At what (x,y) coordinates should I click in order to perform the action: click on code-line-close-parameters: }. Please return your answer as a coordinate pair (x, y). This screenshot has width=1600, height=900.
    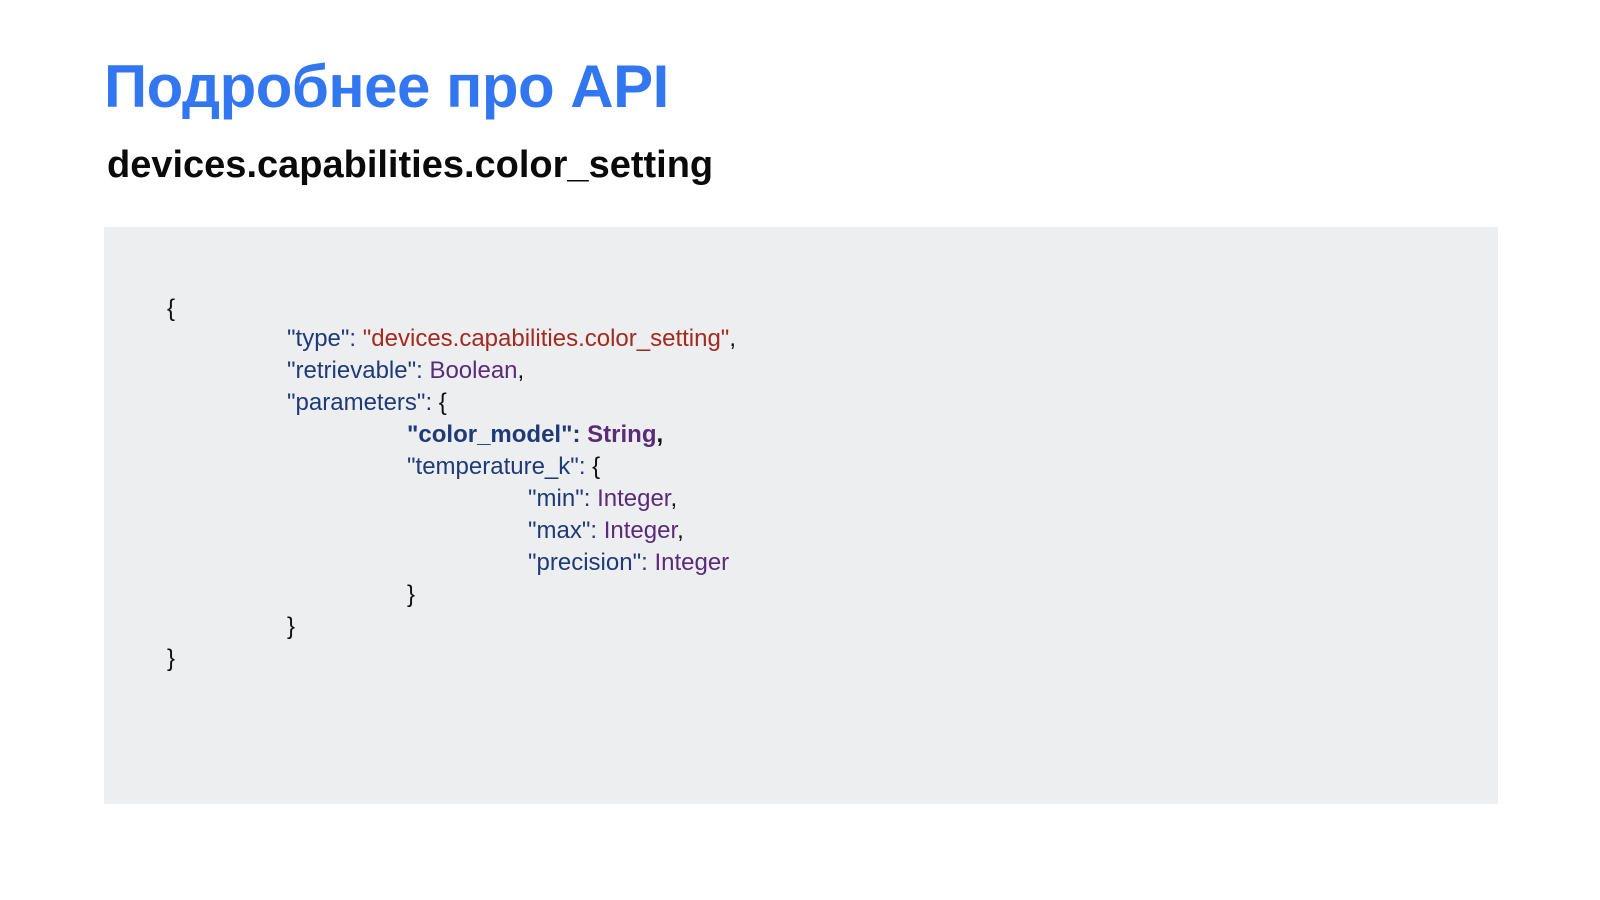
    Looking at the image, I should click on (271, 627).